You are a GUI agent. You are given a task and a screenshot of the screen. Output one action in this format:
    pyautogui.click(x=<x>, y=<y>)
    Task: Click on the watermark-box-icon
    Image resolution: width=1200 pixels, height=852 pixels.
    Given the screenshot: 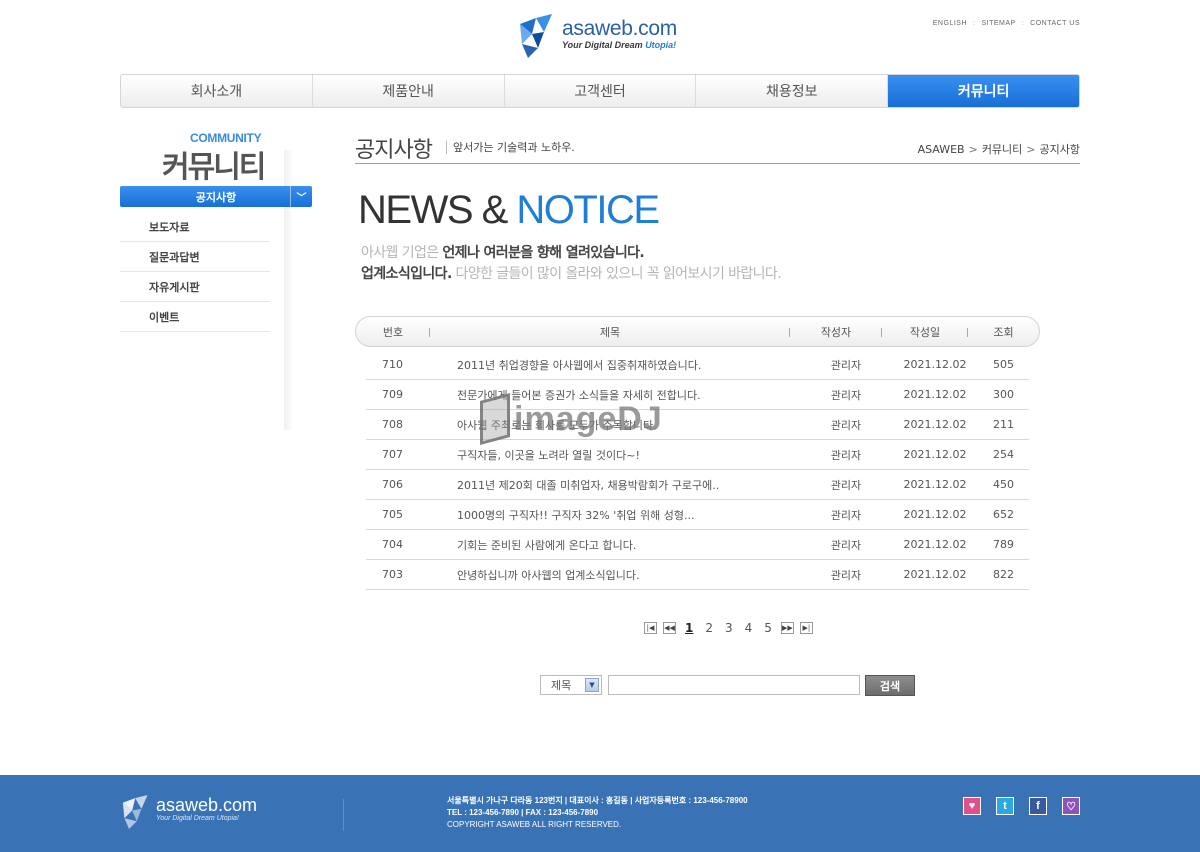 What is the action you would take?
    pyautogui.click(x=495, y=419)
    